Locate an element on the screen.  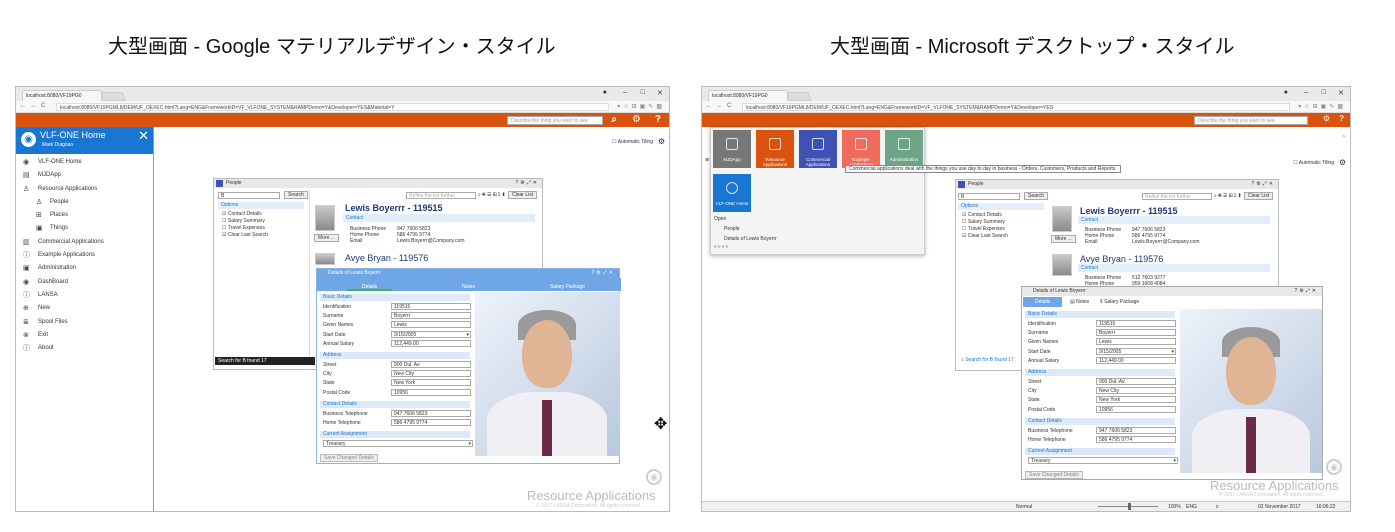
sidebar-item: ⊗ Exit is located at coordinates (84, 335).